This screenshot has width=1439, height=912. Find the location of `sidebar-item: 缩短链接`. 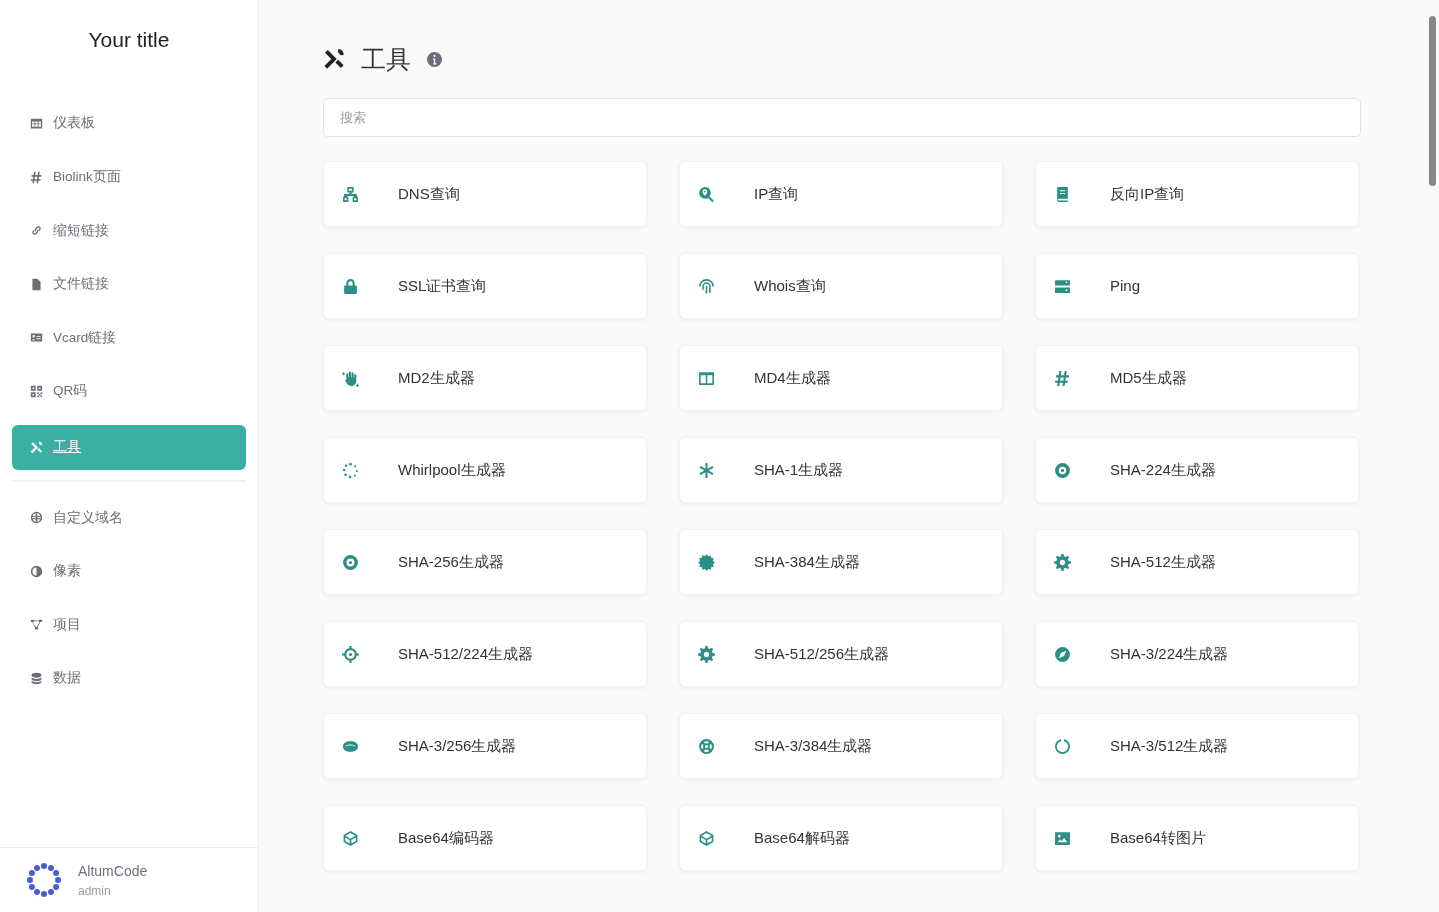

sidebar-item: 缩短链接 is located at coordinates (129, 230).